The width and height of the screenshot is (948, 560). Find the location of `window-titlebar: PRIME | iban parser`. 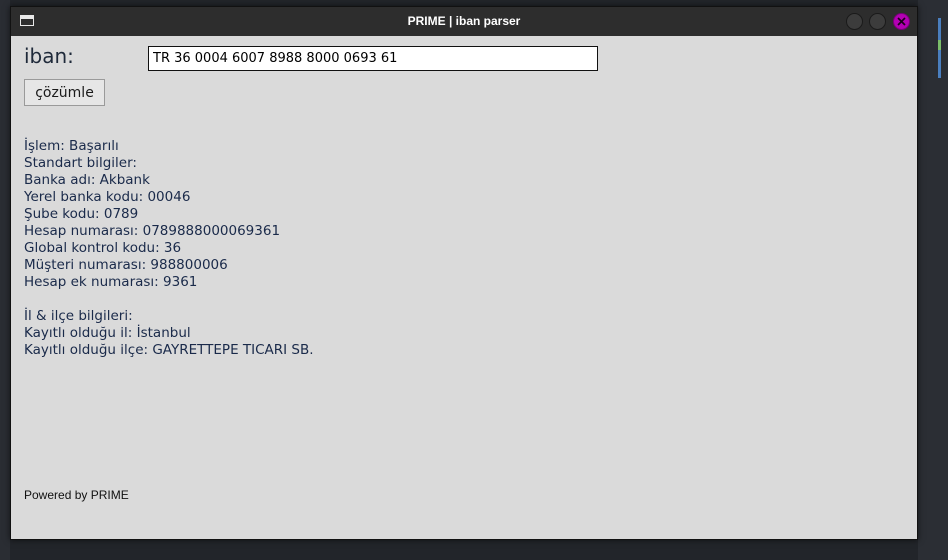

window-titlebar: PRIME | iban parser is located at coordinates (464, 21).